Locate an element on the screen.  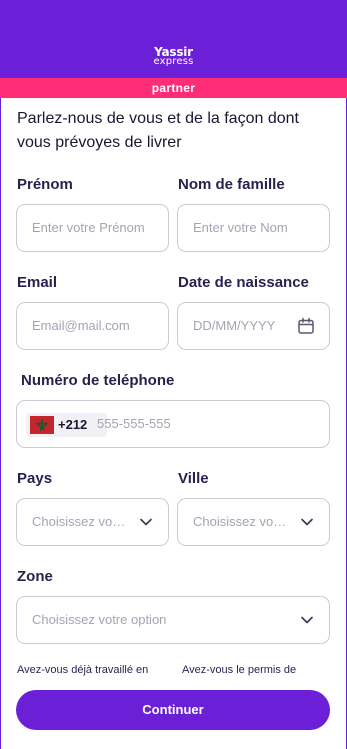
question-previous-work: Avez-vous déjà travaillé en is located at coordinates (83, 670).